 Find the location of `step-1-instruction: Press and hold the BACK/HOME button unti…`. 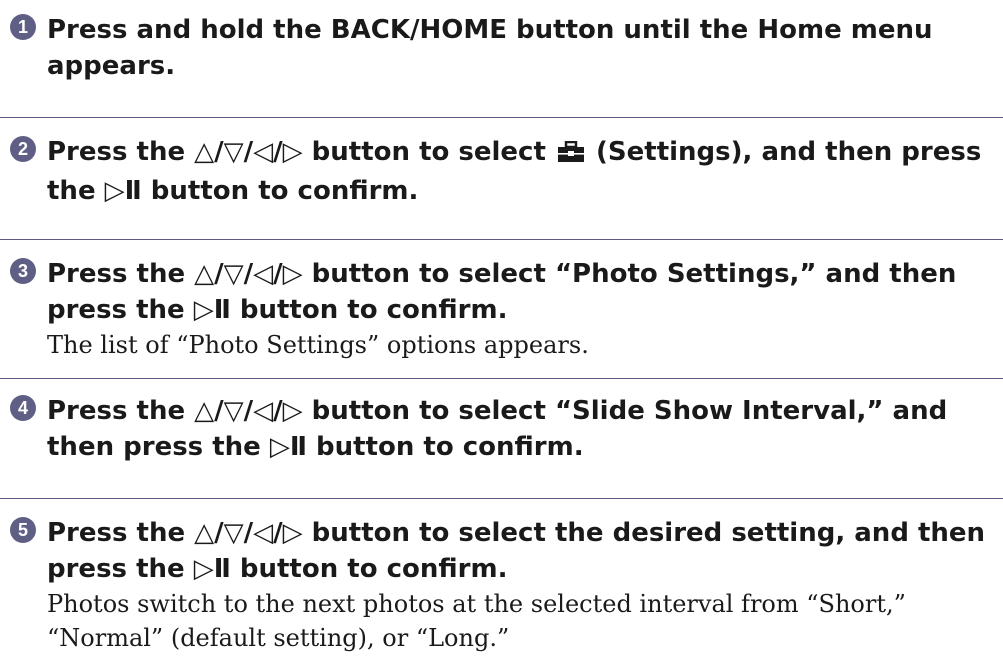

step-1-instruction: Press and hold the BACK/HOME button unti… is located at coordinates (490, 48).